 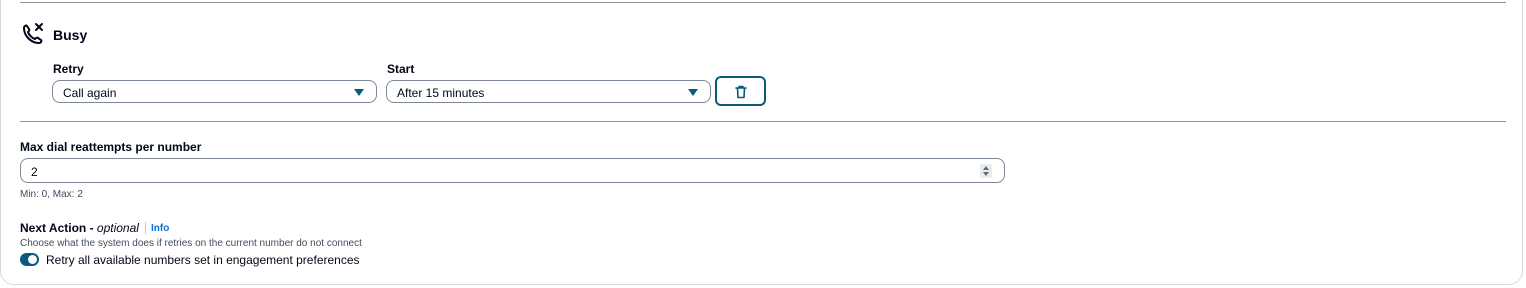 I want to click on optional-tag: optional, so click(x=117, y=228).